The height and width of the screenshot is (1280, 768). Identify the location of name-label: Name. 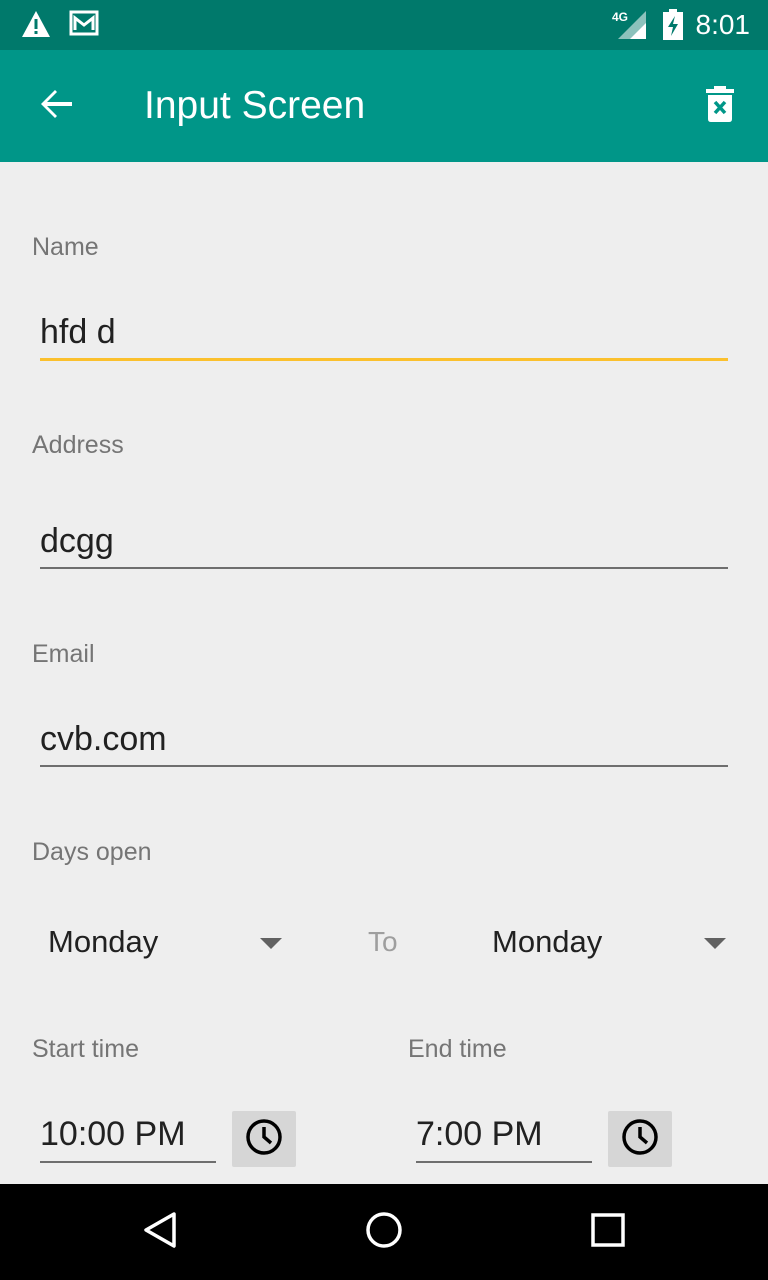
(65, 247).